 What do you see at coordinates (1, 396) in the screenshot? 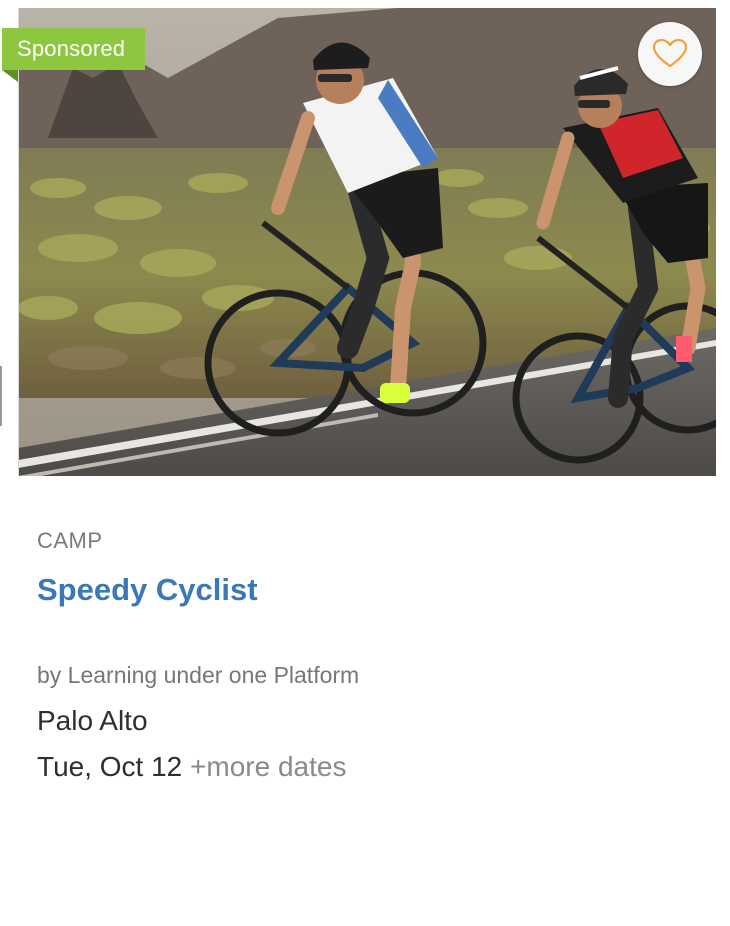
I see `scroll-edge-indicator` at bounding box center [1, 396].